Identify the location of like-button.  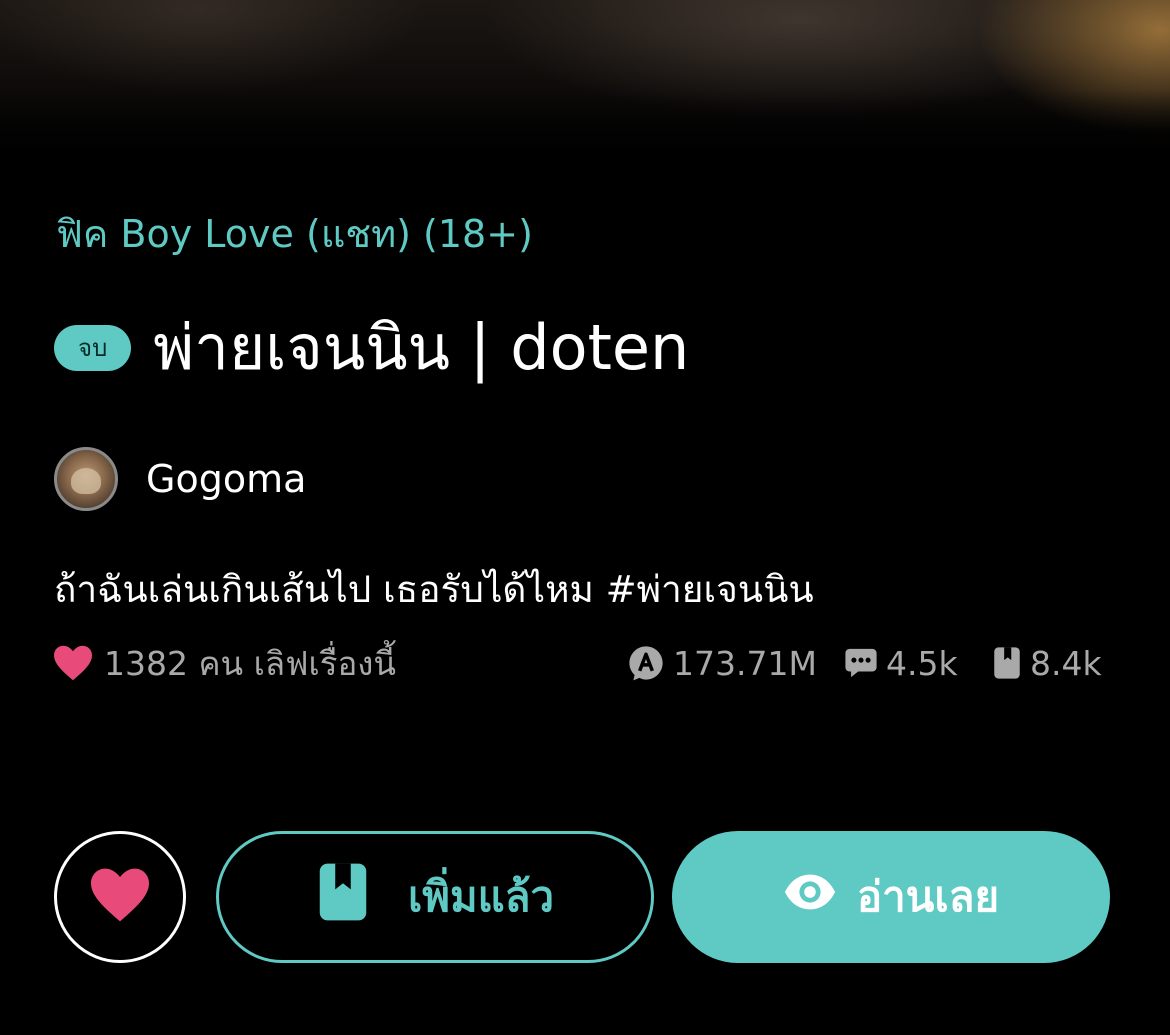
(120, 897).